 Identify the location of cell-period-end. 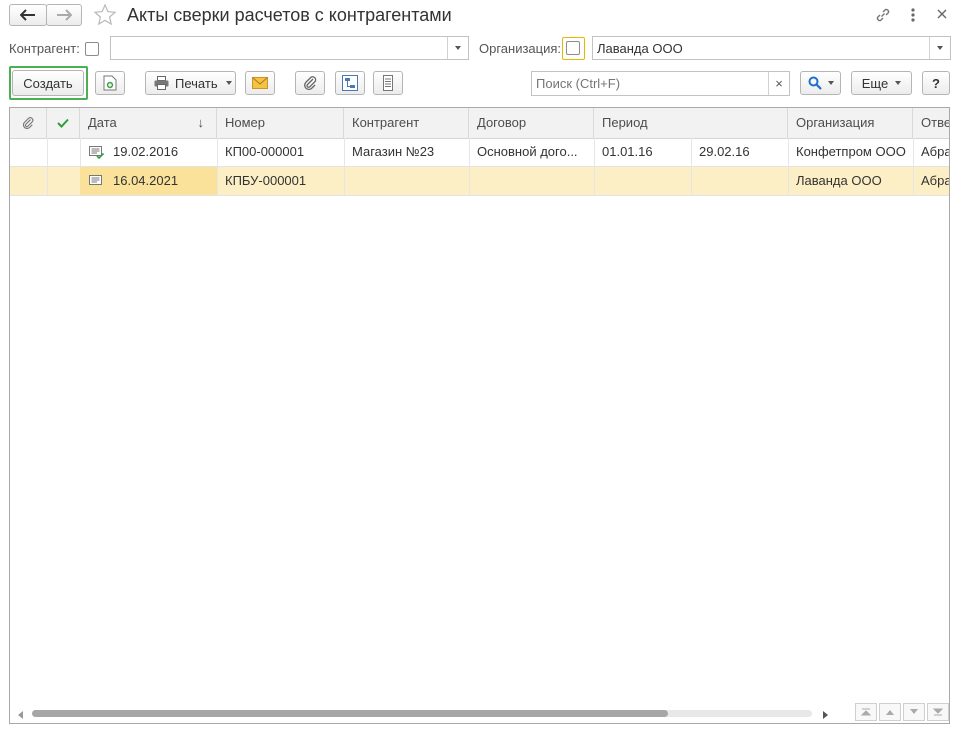
(739, 181).